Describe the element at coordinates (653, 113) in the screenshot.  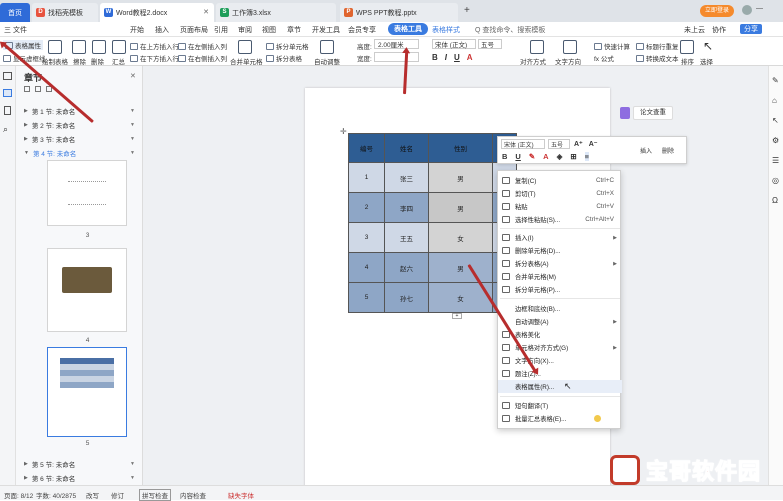
I see `thesis-check-button: 论文查重` at that location.